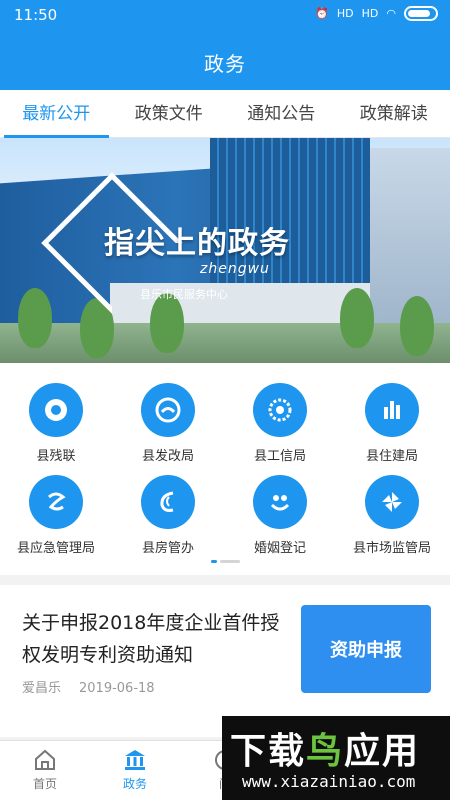 The width and height of the screenshot is (450, 800). Describe the element at coordinates (225, 343) in the screenshot. I see `banner-ground` at that location.